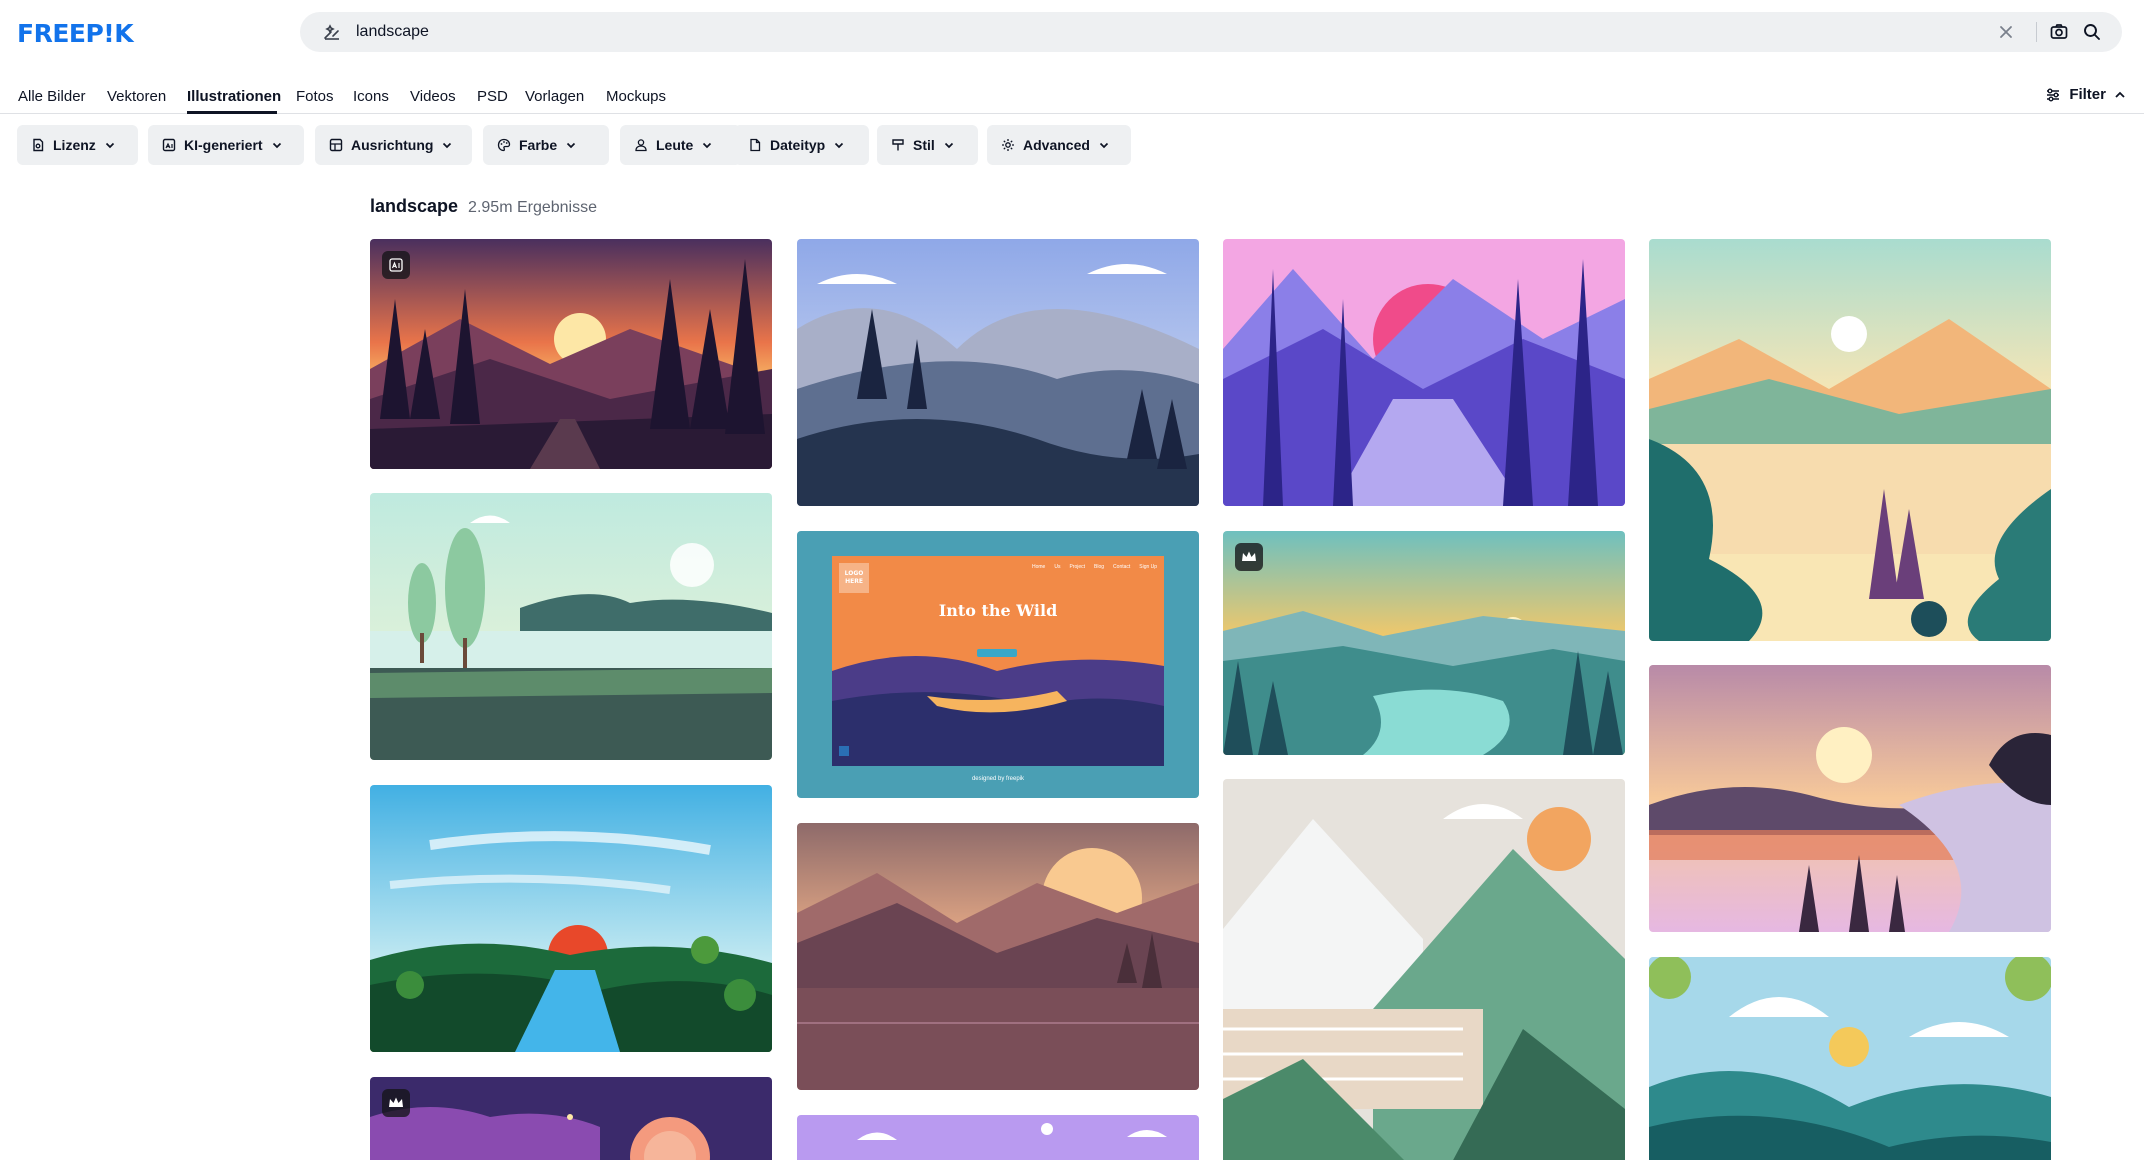 This screenshot has width=2144, height=1160. What do you see at coordinates (798, 145) in the screenshot?
I see `filter-dateityp-label: Dateityp` at bounding box center [798, 145].